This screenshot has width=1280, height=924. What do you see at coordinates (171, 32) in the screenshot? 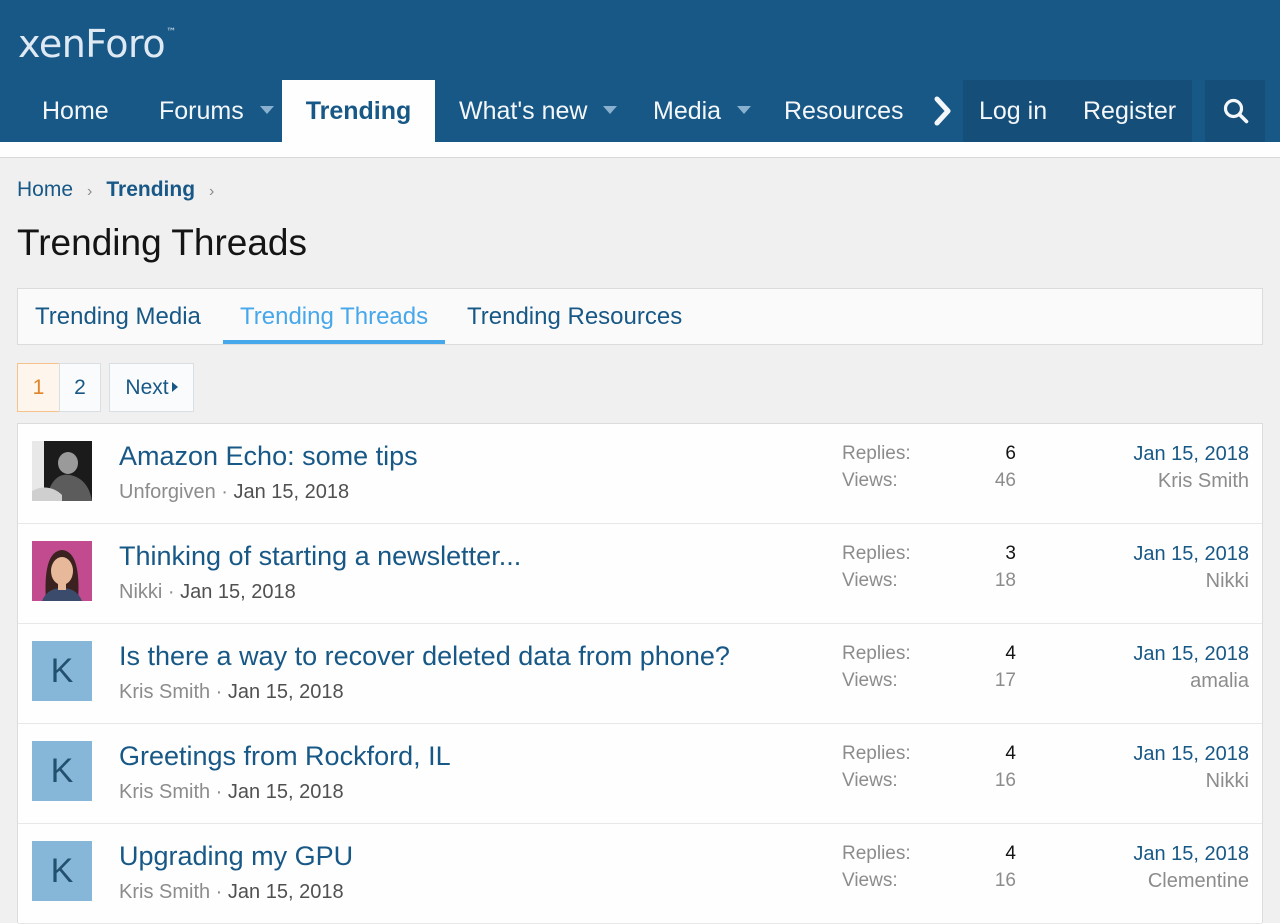
I see `logo-trademark: ™` at bounding box center [171, 32].